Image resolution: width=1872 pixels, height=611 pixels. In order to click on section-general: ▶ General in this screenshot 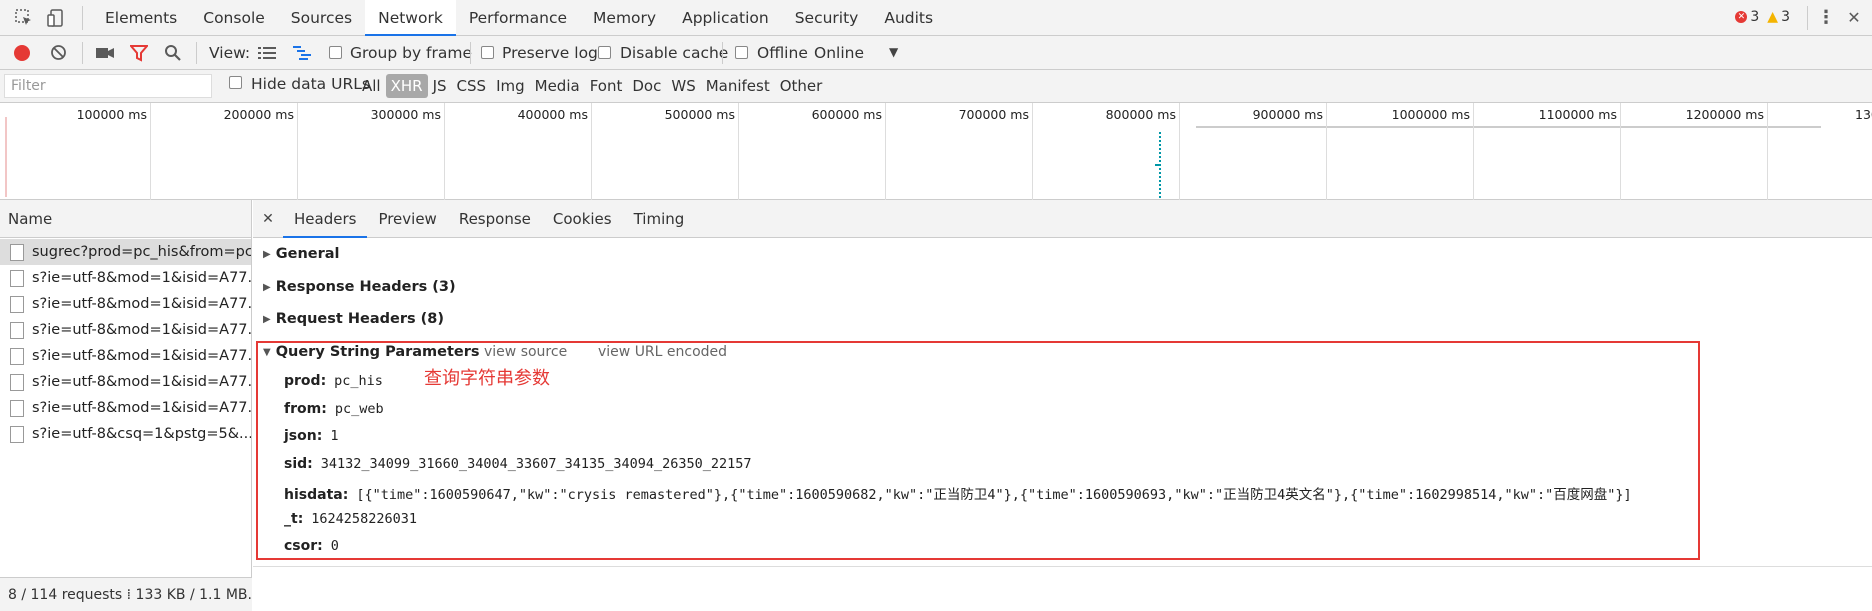, I will do `click(301, 254)`.